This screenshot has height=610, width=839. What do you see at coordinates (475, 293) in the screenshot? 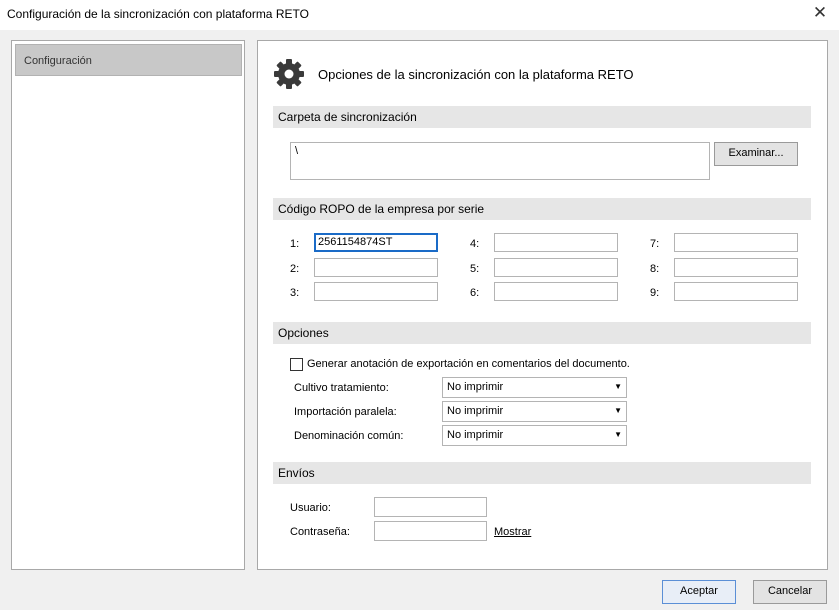
I see `ropo-label-6: 6:` at bounding box center [475, 293].